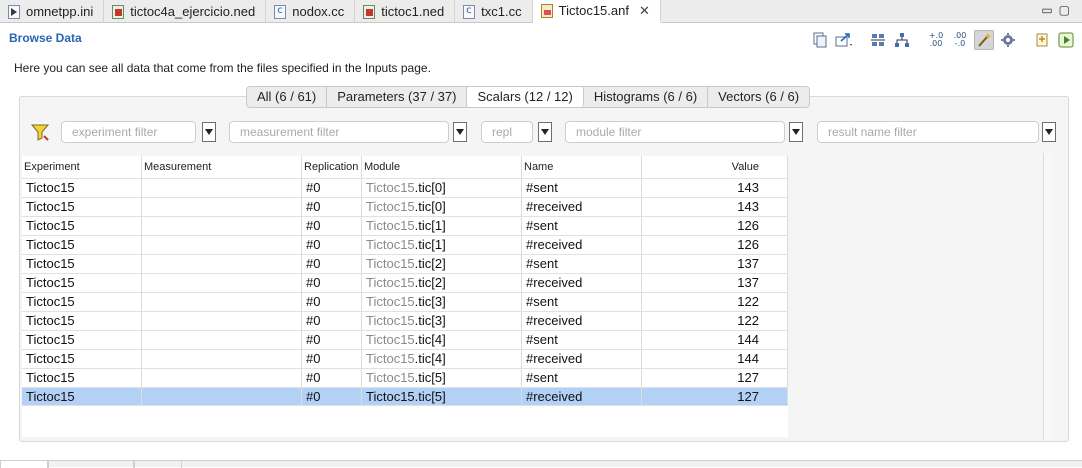 This screenshot has width=1082, height=468. What do you see at coordinates (525, 97) in the screenshot?
I see `tab-scalars: Scalars (12 / 12)` at bounding box center [525, 97].